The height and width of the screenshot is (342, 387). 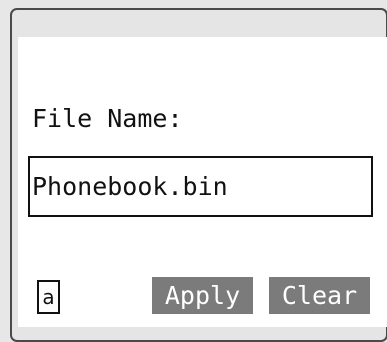 What do you see at coordinates (202, 295) in the screenshot?
I see `apply-button: Apply` at bounding box center [202, 295].